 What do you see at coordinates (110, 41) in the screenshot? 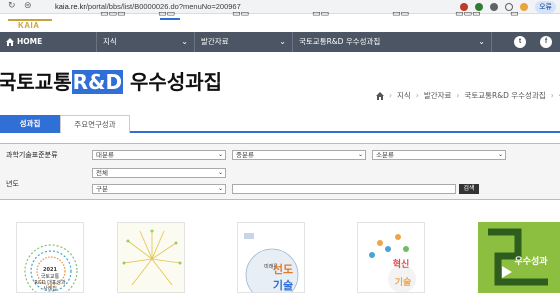
I see `subnav-level1-label: 지식` at bounding box center [110, 41].